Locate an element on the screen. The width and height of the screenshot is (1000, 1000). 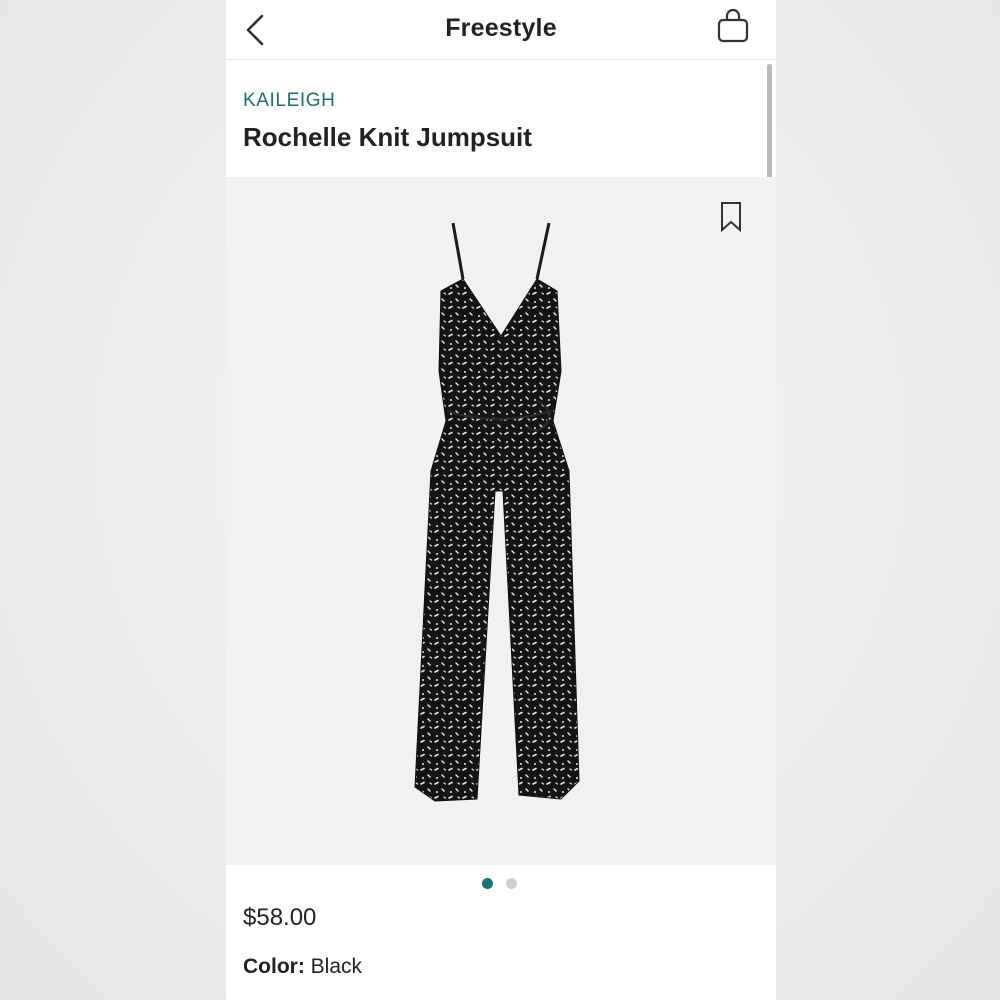
product-price: $58.00 is located at coordinates (280, 917).